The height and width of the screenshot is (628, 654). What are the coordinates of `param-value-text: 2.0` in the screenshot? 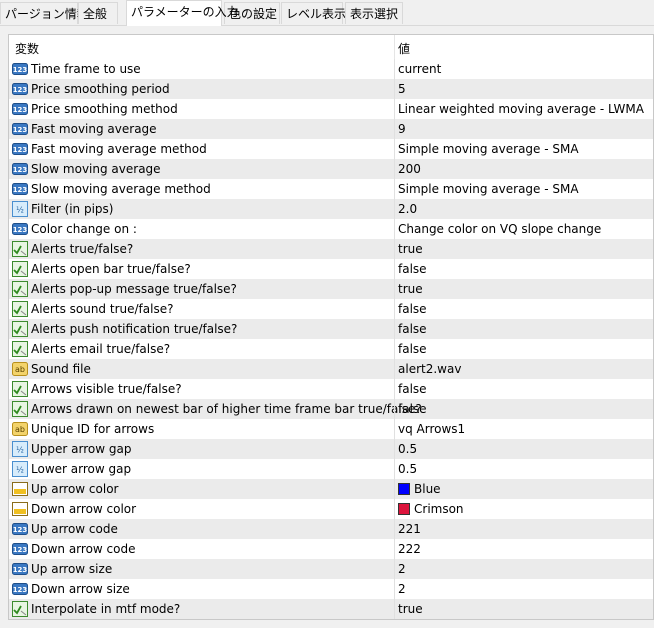 It's located at (408, 209).